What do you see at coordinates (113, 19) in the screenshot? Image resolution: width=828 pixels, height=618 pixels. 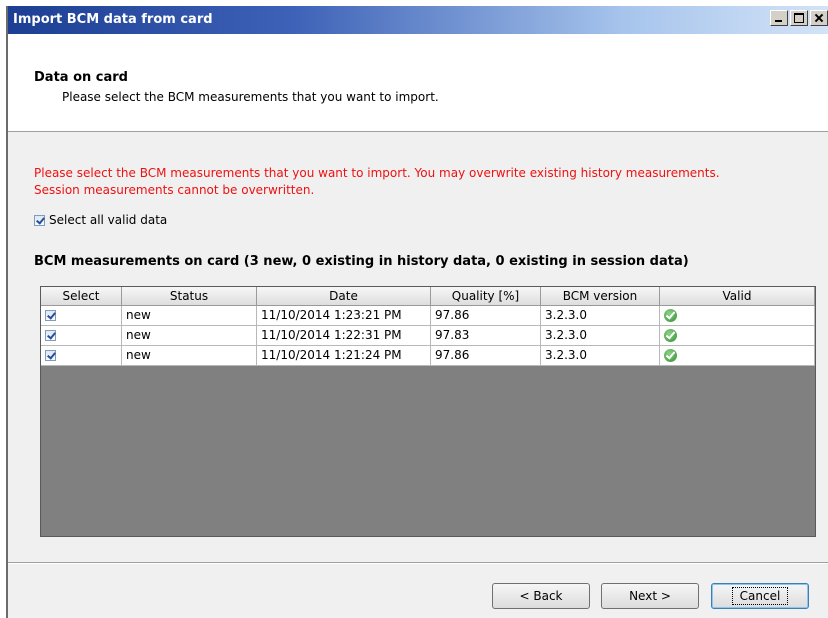 I see `window-title: Import BCM data from card` at bounding box center [113, 19].